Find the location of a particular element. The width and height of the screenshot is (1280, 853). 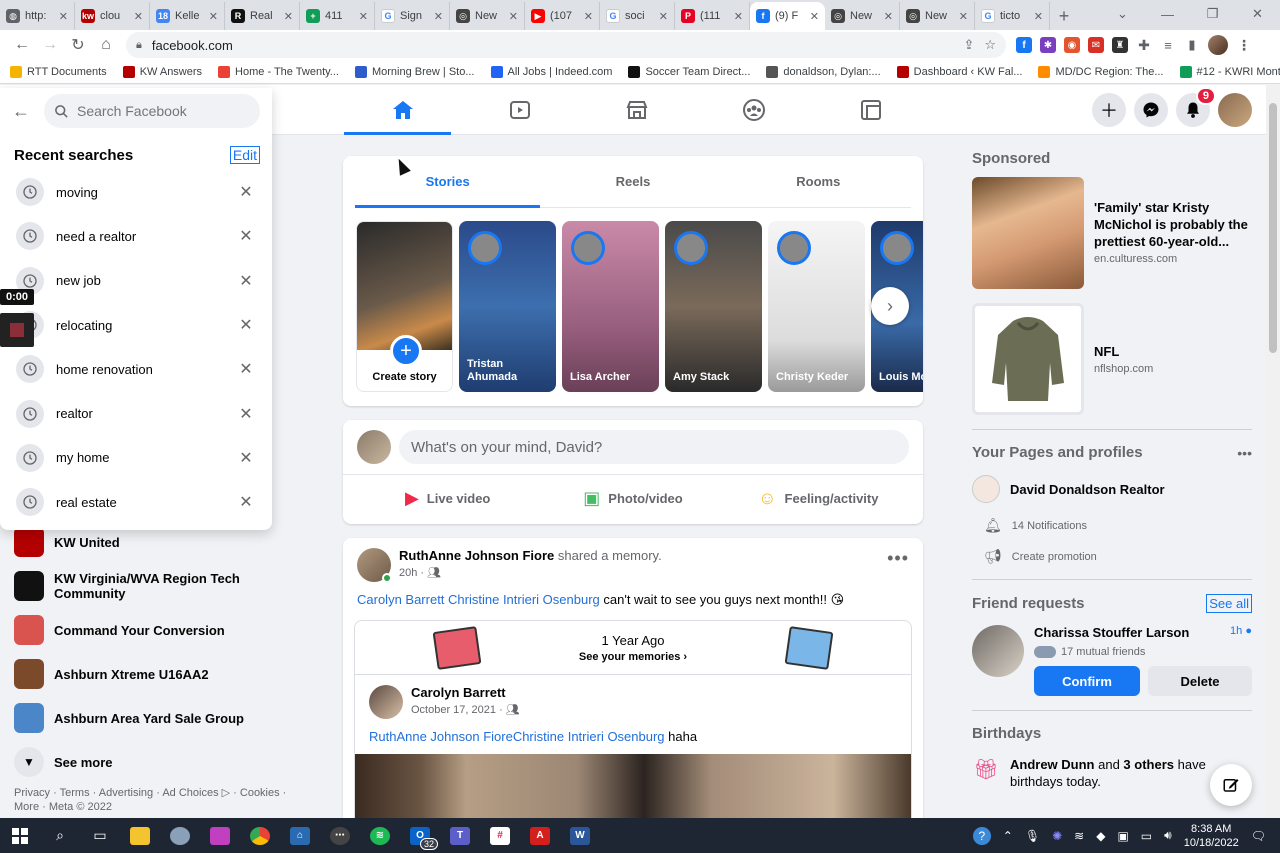

extension-icon: ✱ is located at coordinates (1048, 45).